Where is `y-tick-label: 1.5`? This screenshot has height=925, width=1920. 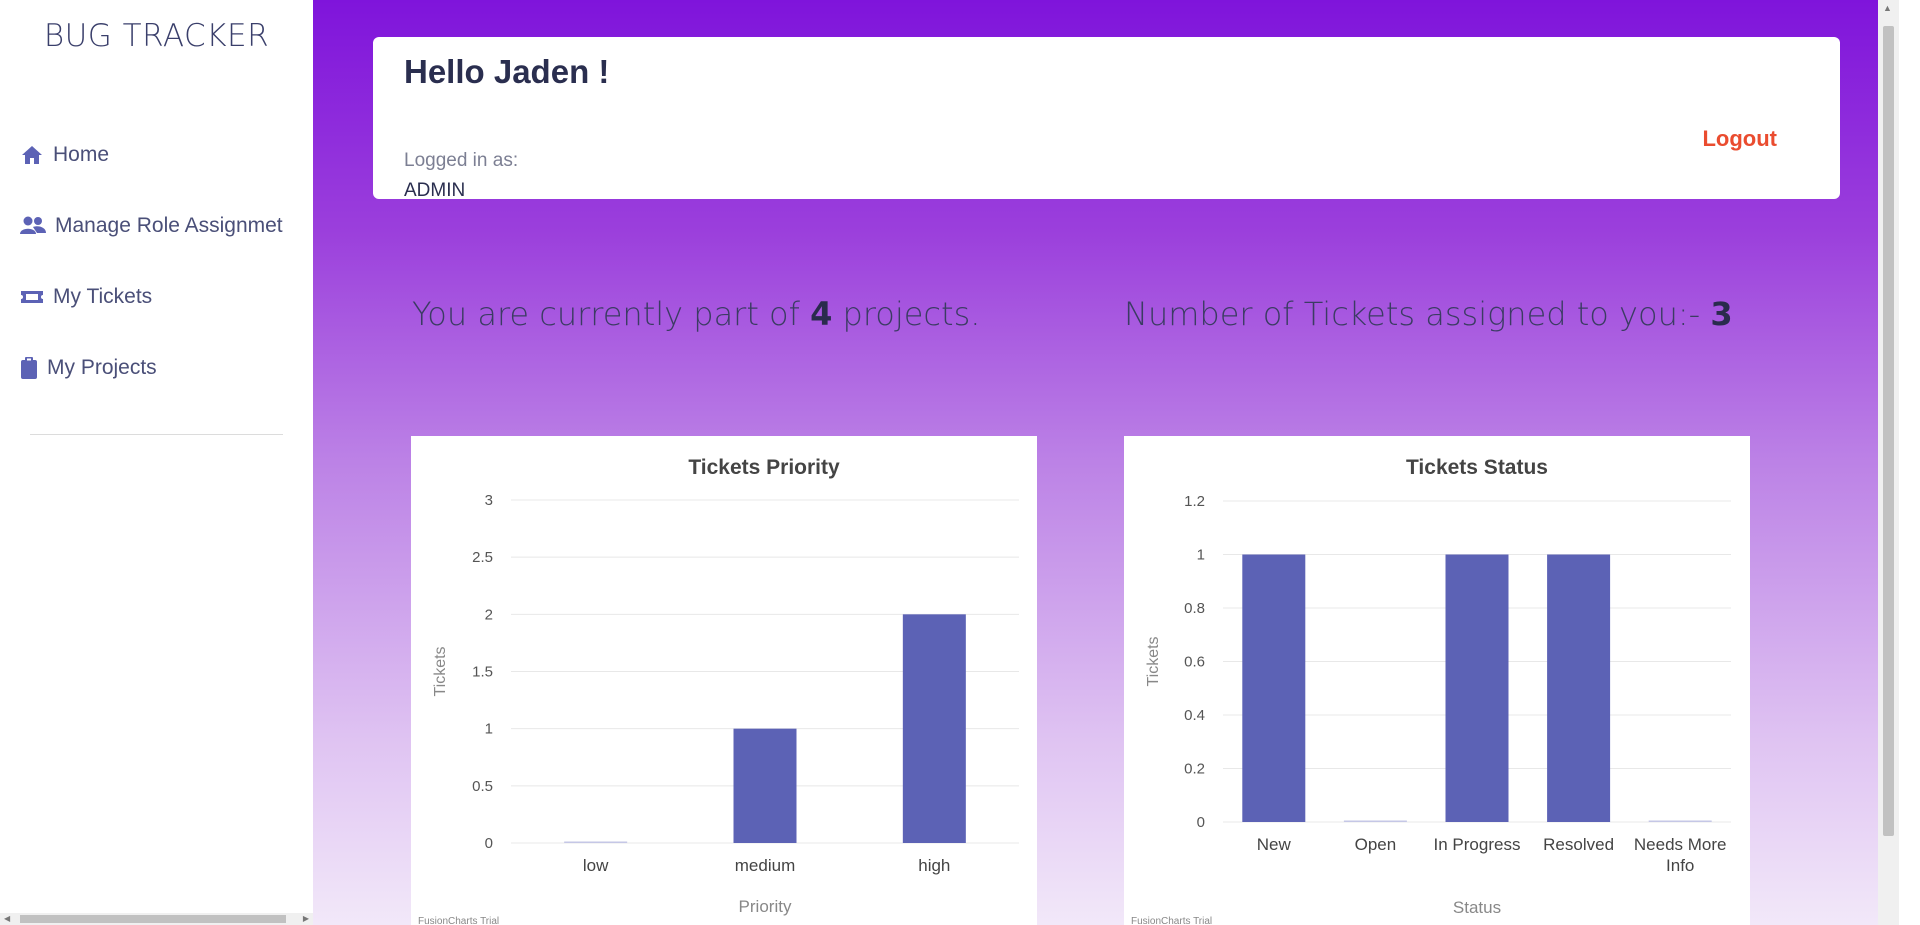 y-tick-label: 1.5 is located at coordinates (482, 672).